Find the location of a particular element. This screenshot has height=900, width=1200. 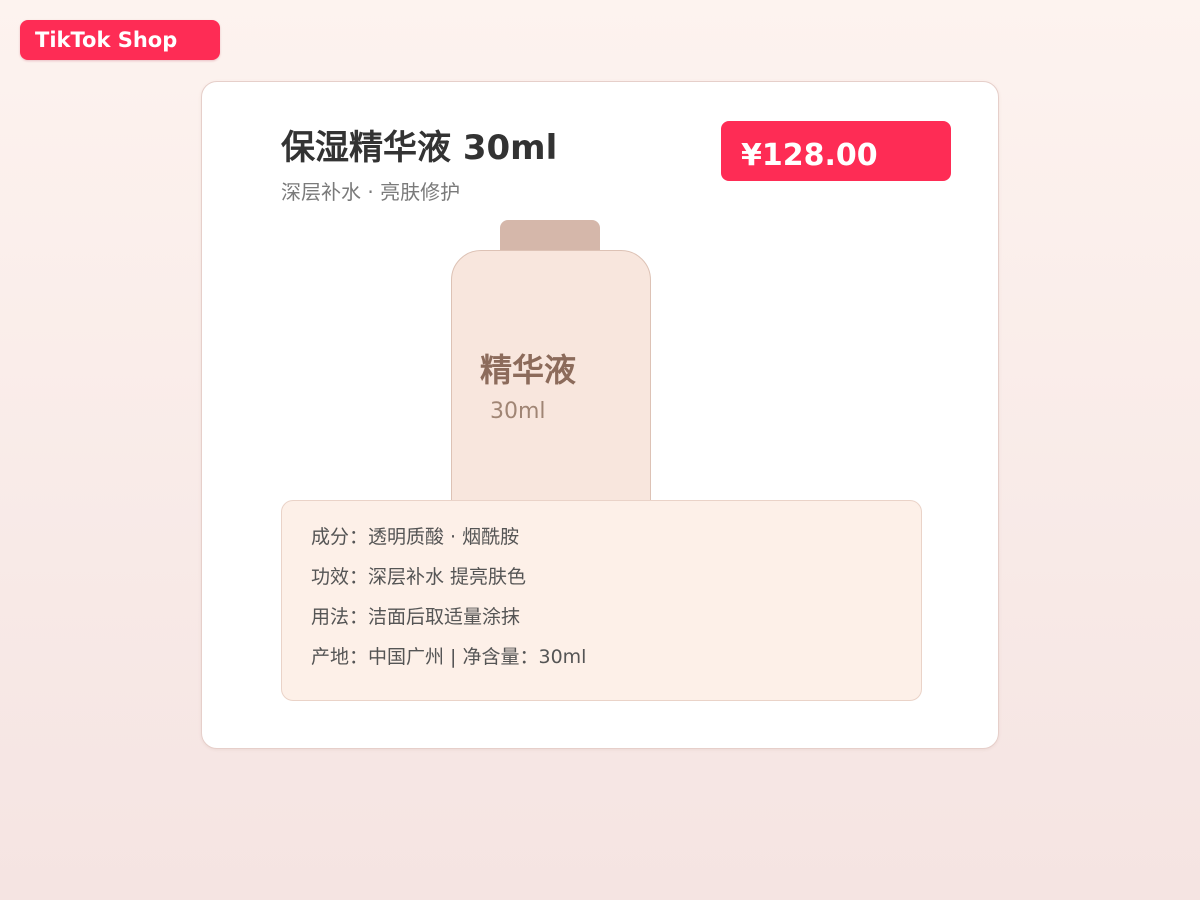

product-title: 保湿精华液 30ml is located at coordinates (419, 148).